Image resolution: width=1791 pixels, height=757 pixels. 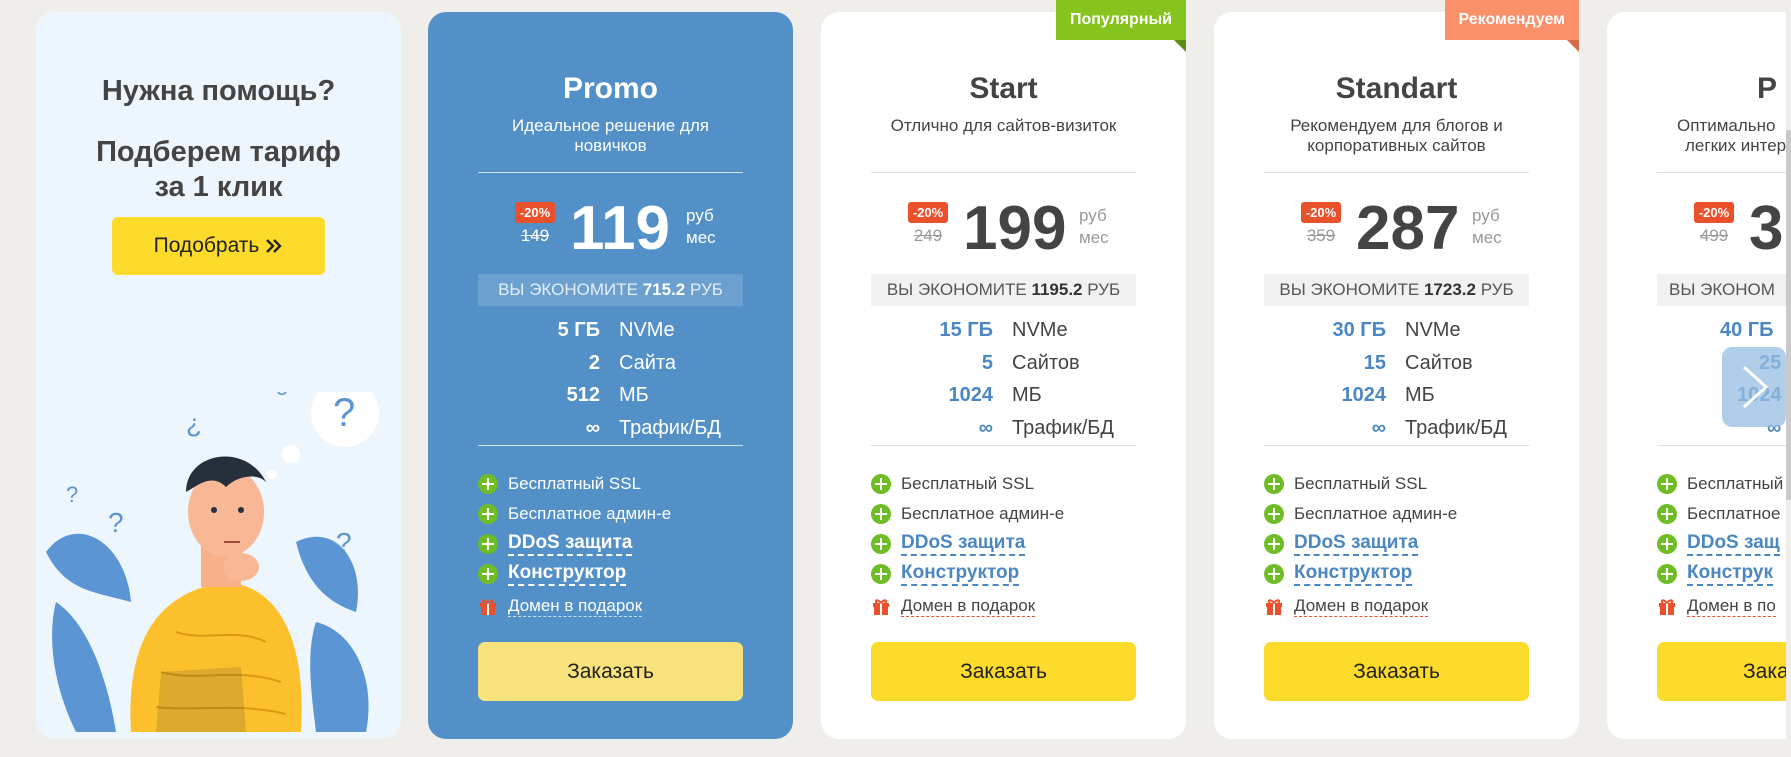 I want to click on savings-label: ВЫ ЭКОНОМ, so click(x=1722, y=289).